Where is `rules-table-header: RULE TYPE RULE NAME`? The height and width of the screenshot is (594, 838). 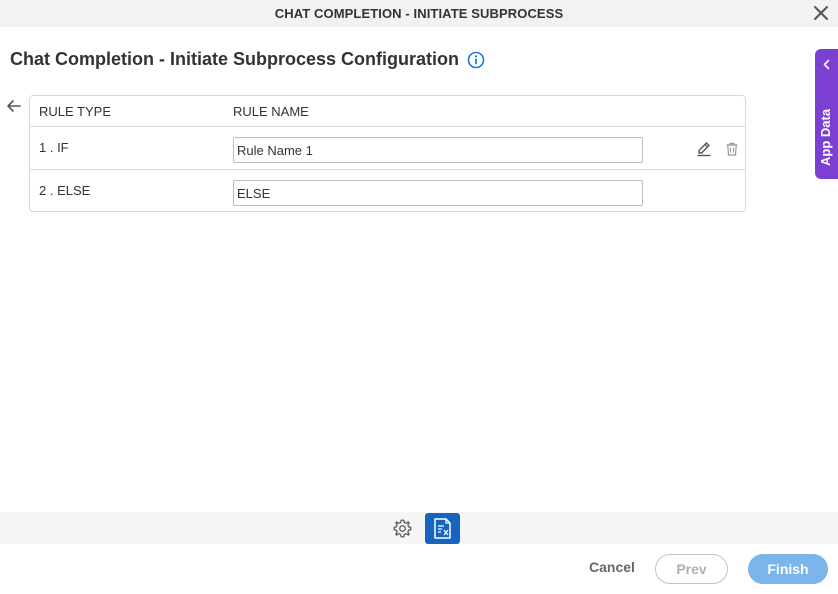
rules-table-header: RULE TYPE RULE NAME is located at coordinates (387, 111).